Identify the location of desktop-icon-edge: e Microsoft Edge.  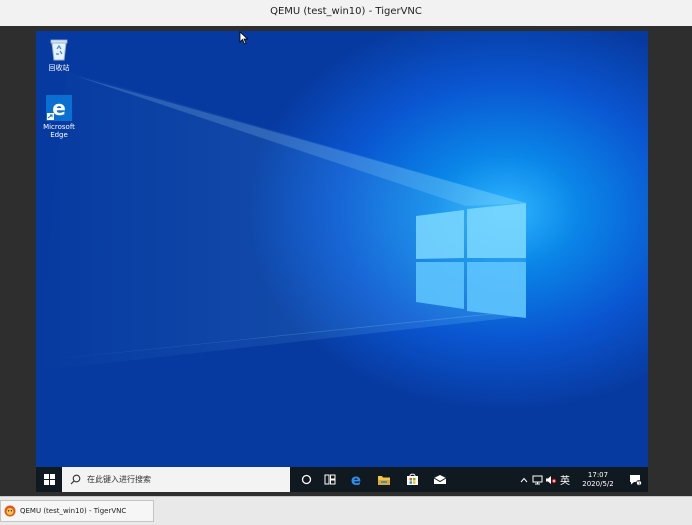
(59, 117).